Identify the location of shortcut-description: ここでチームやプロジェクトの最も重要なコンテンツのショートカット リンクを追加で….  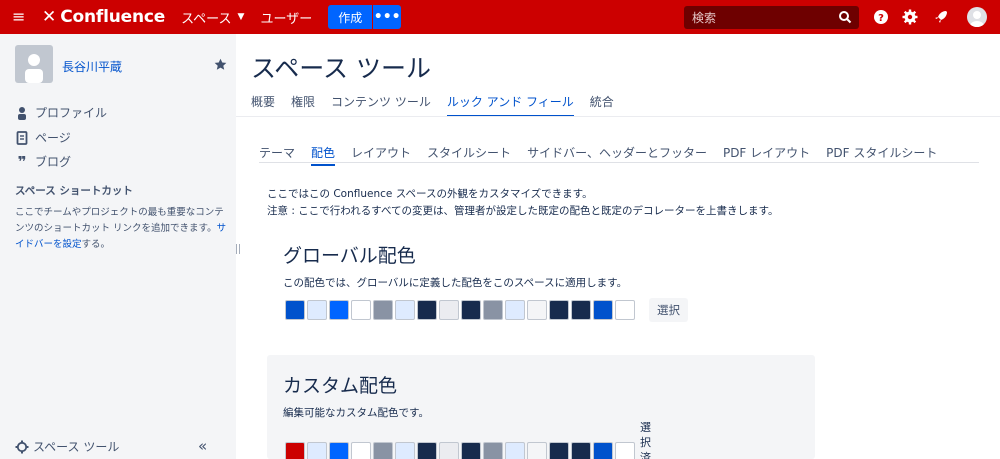
(122, 229).